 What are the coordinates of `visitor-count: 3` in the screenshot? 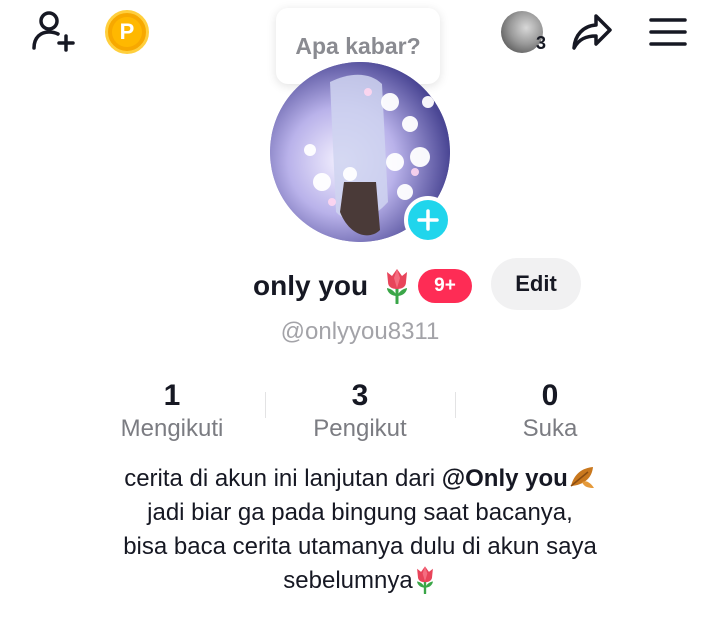 It's located at (540, 43).